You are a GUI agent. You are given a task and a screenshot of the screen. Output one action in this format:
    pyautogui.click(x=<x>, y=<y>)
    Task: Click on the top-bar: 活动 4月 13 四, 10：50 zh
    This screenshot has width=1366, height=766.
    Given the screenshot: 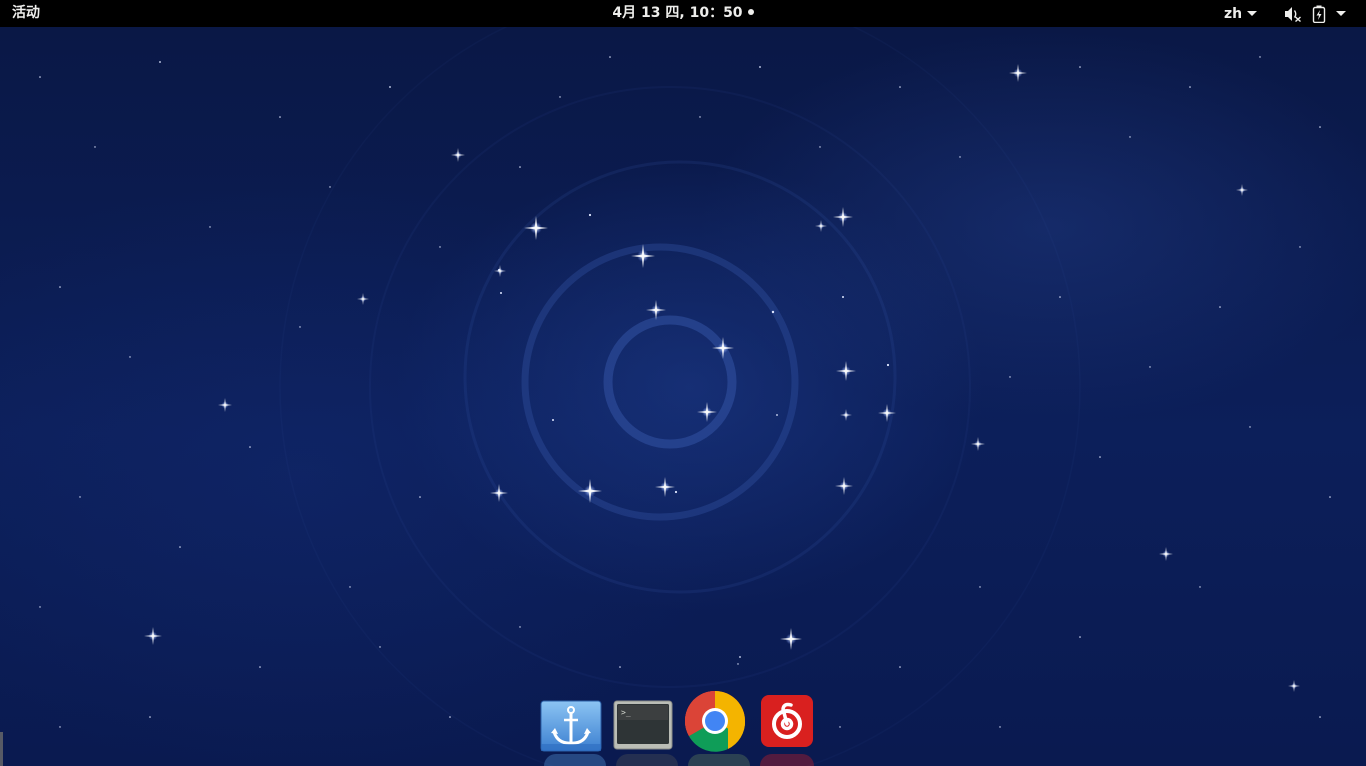 What is the action you would take?
    pyautogui.click(x=683, y=13)
    